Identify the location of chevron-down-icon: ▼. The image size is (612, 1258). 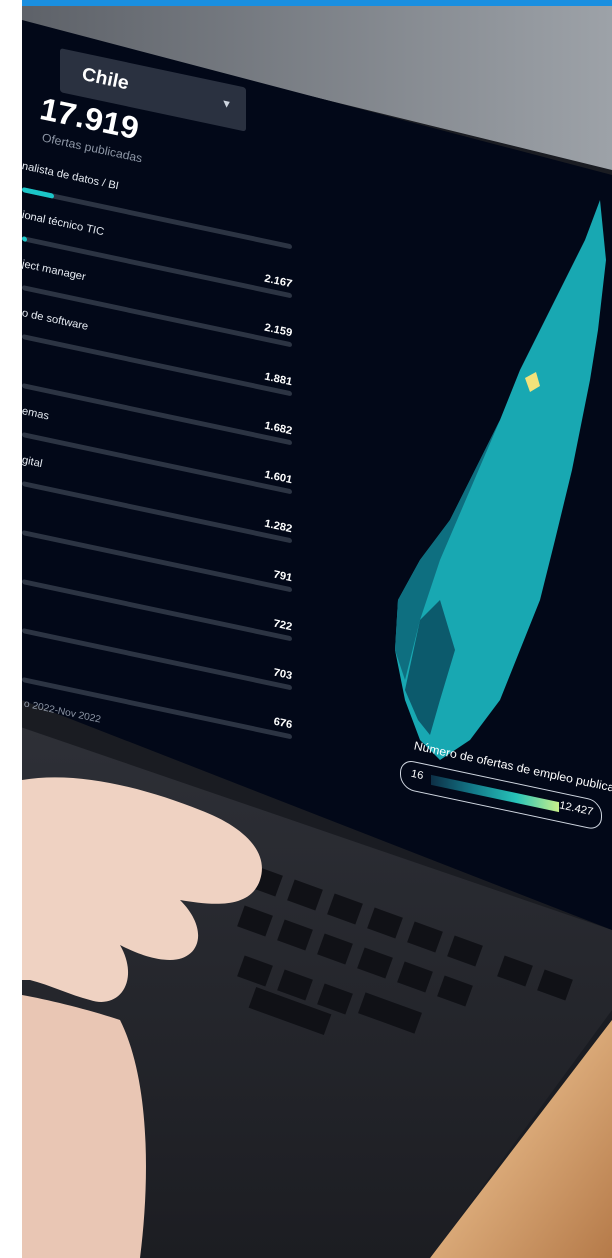
(226, 104).